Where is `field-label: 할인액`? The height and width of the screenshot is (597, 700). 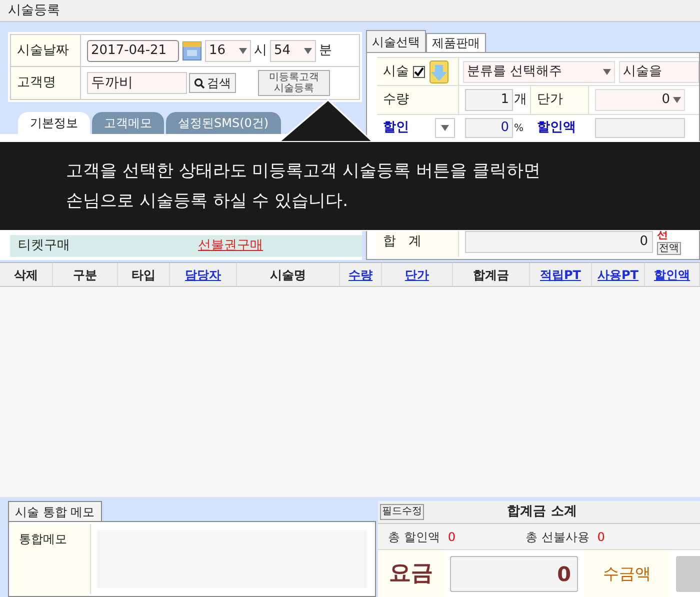
field-label: 할인액 is located at coordinates (556, 128).